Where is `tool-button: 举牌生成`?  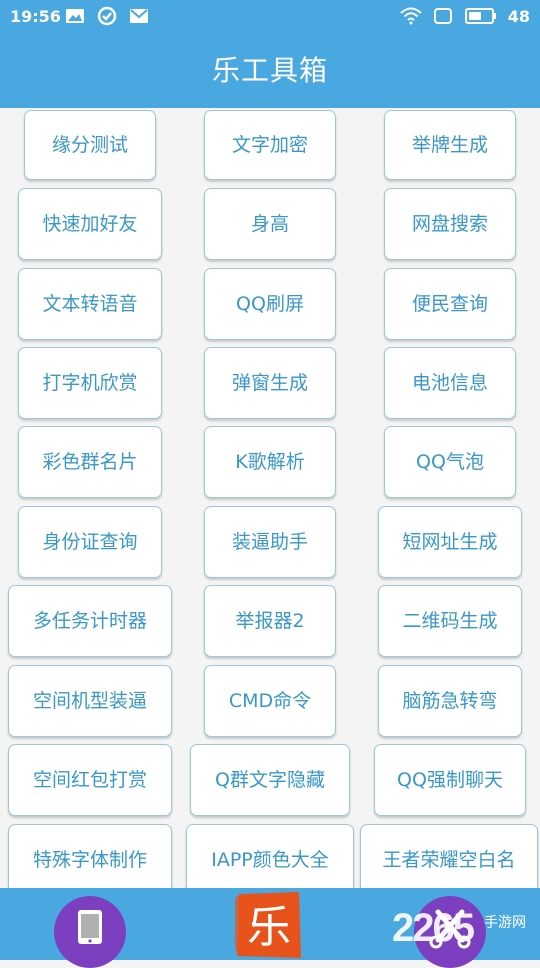 tool-button: 举牌生成 is located at coordinates (450, 145).